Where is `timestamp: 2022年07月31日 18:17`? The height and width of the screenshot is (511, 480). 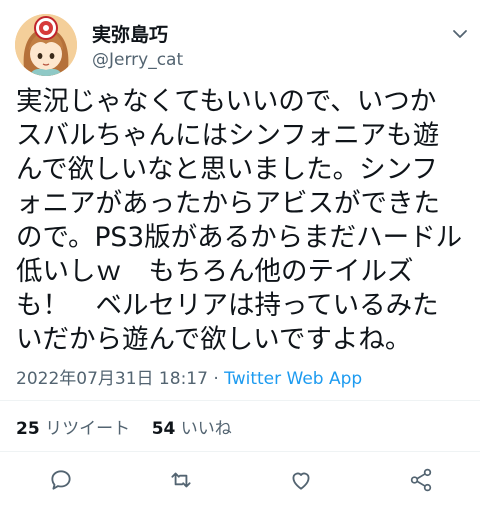 timestamp: 2022年07月31日 18:17 is located at coordinates (112, 379).